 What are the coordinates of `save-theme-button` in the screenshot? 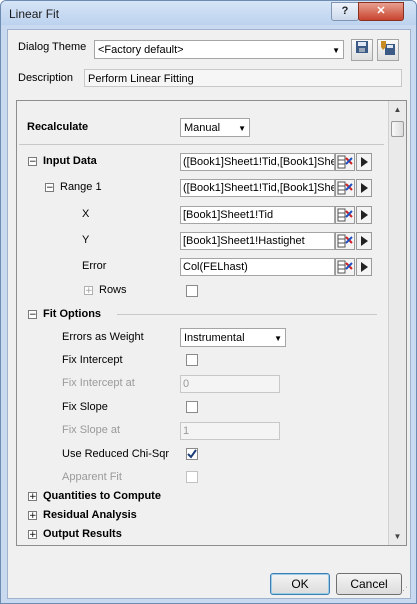 It's located at (362, 50).